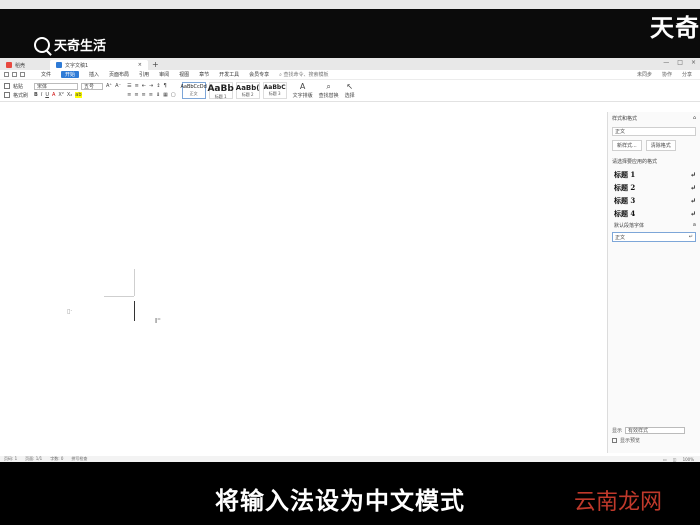  What do you see at coordinates (625, 187) in the screenshot?
I see `style-label: 标题 2` at bounding box center [625, 187].